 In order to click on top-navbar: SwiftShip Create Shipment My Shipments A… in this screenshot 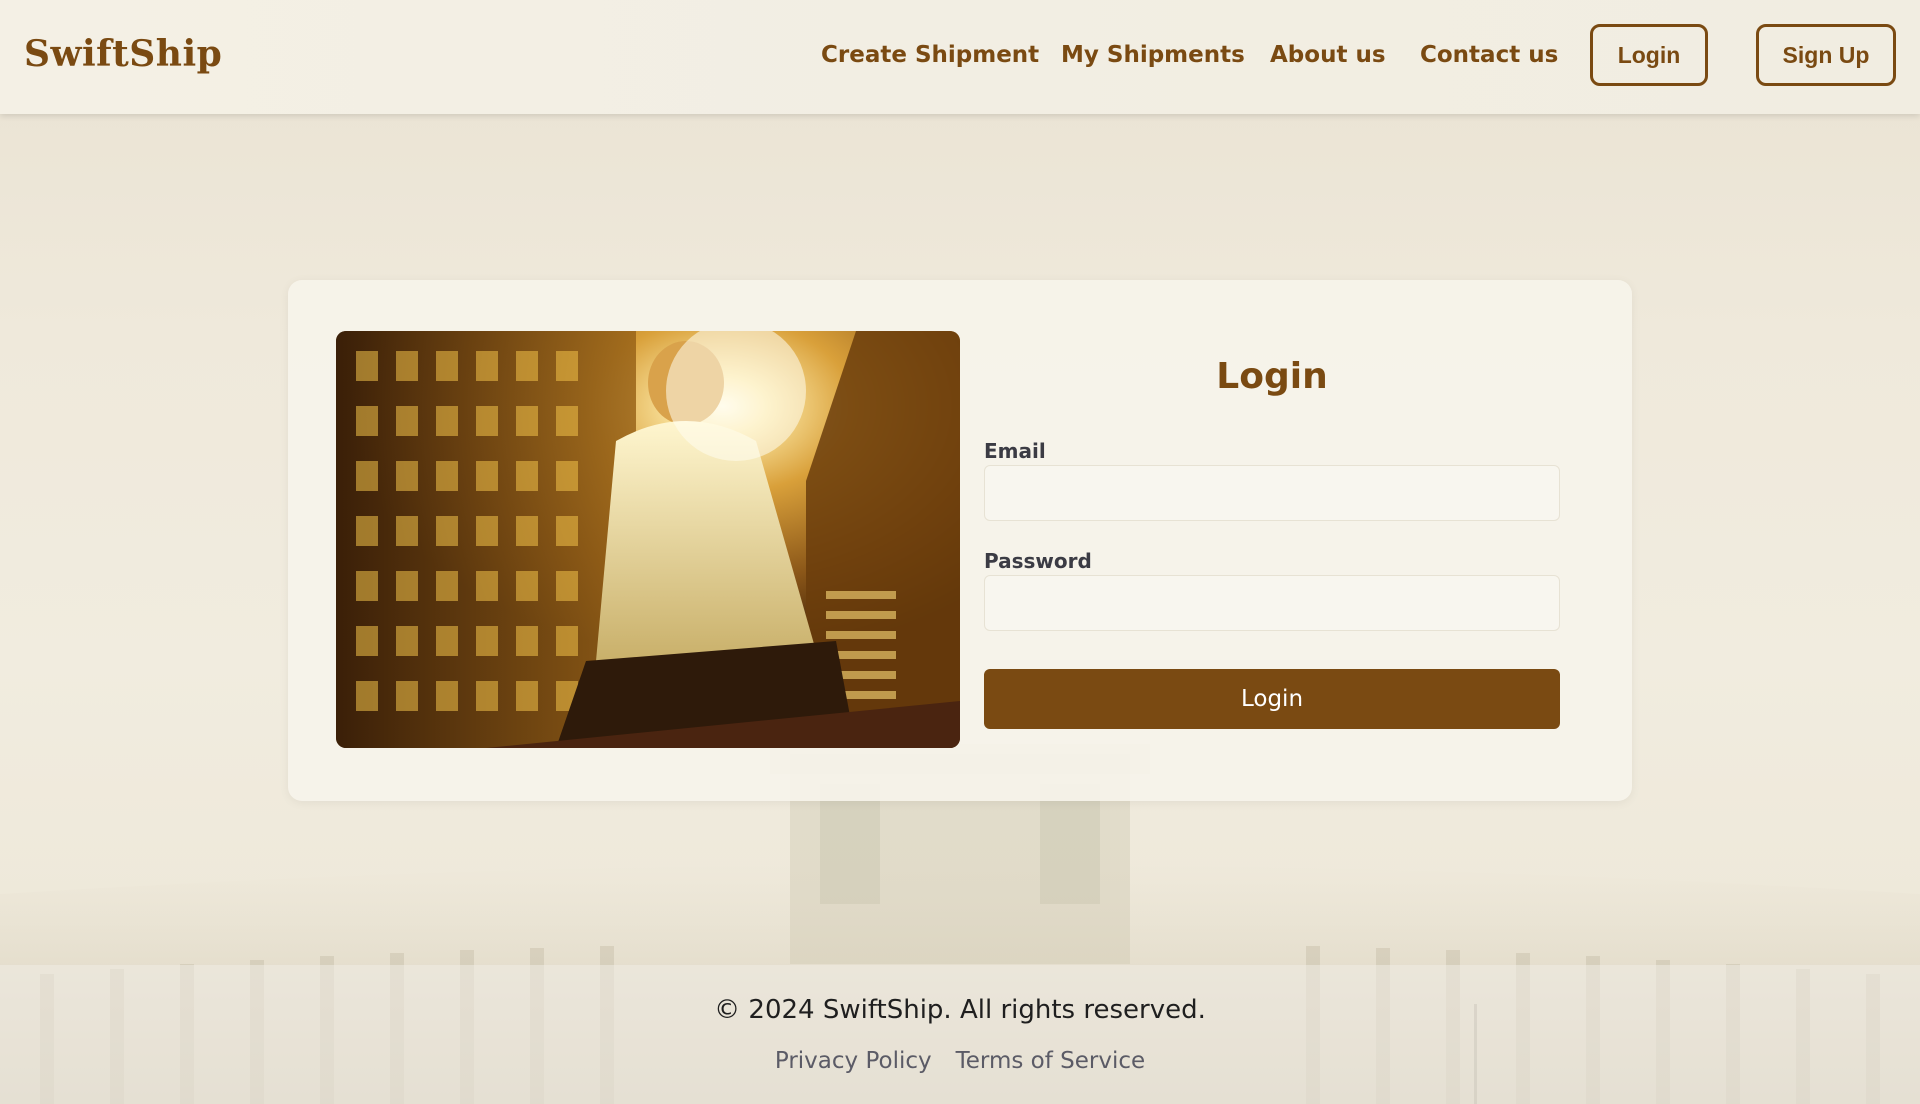, I will do `click(960, 57)`.